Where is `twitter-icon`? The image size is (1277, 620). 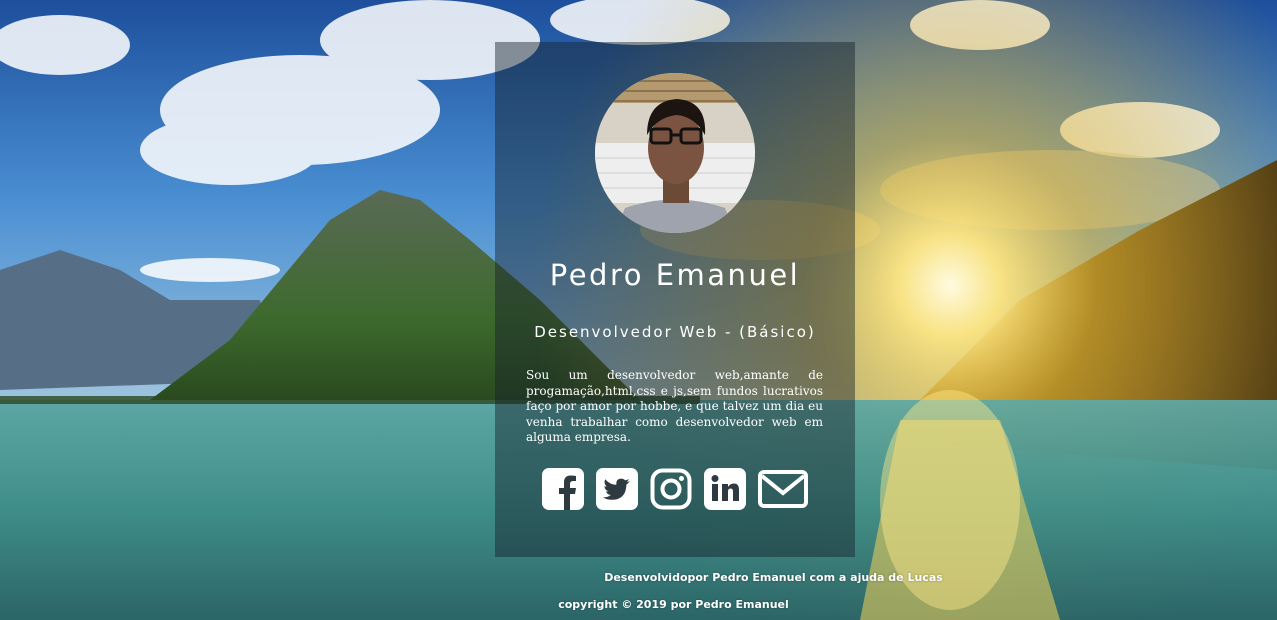 twitter-icon is located at coordinates (617, 489).